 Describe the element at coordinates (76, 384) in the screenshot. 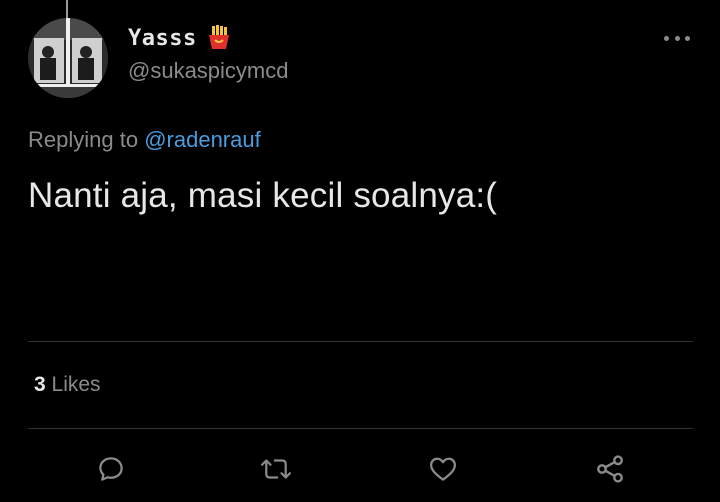

I see `likes-label: Likes` at that location.